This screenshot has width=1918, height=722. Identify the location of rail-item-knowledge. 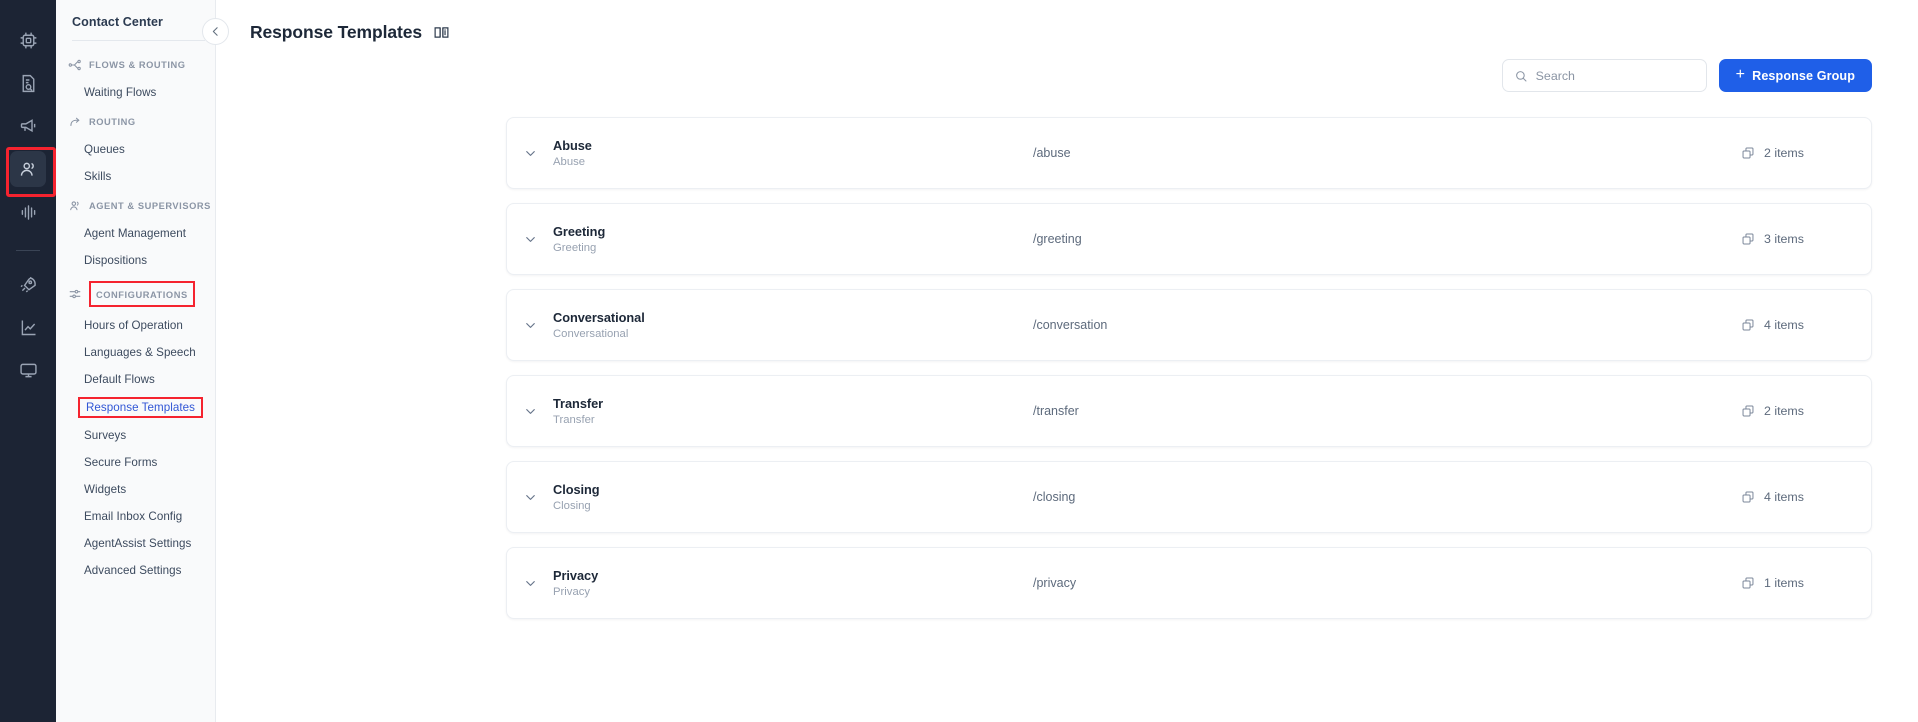
(28, 83).